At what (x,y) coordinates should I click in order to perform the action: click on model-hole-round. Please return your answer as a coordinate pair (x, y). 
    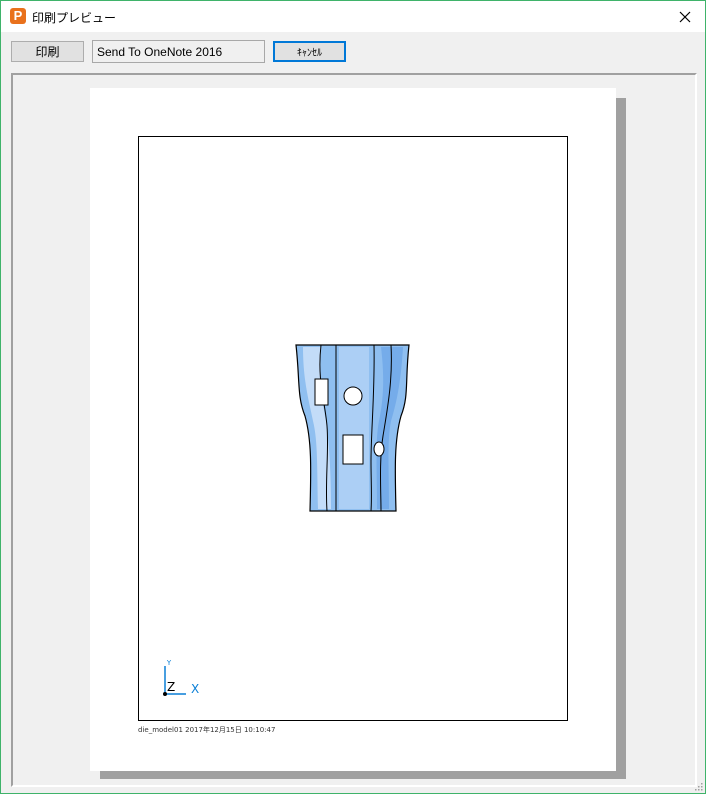
    Looking at the image, I should click on (353, 396).